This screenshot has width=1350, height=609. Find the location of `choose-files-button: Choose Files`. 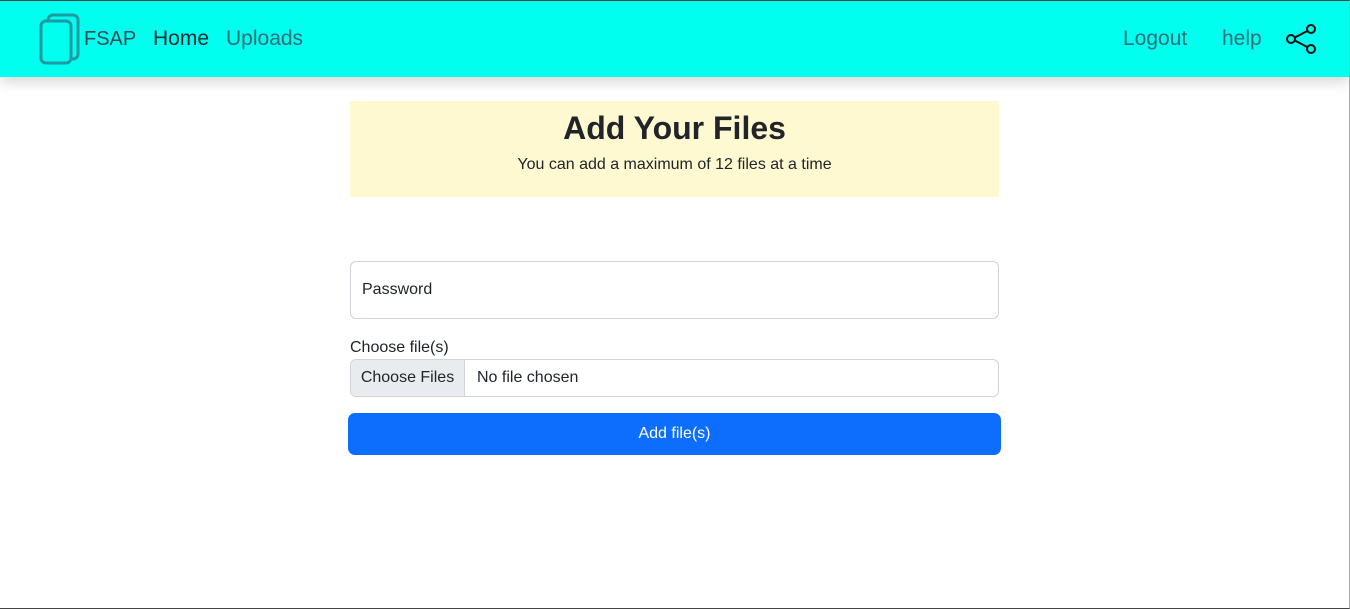

choose-files-button: Choose Files is located at coordinates (408, 378).